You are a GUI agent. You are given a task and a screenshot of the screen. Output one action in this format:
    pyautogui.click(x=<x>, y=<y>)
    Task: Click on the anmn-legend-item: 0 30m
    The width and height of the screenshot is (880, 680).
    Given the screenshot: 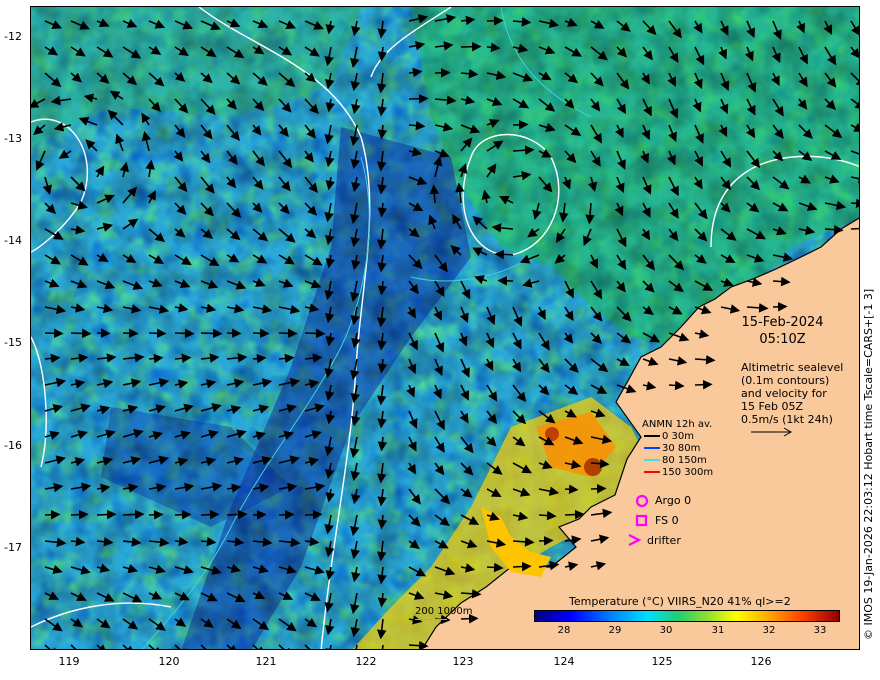 What is the action you would take?
    pyautogui.click(x=669, y=436)
    